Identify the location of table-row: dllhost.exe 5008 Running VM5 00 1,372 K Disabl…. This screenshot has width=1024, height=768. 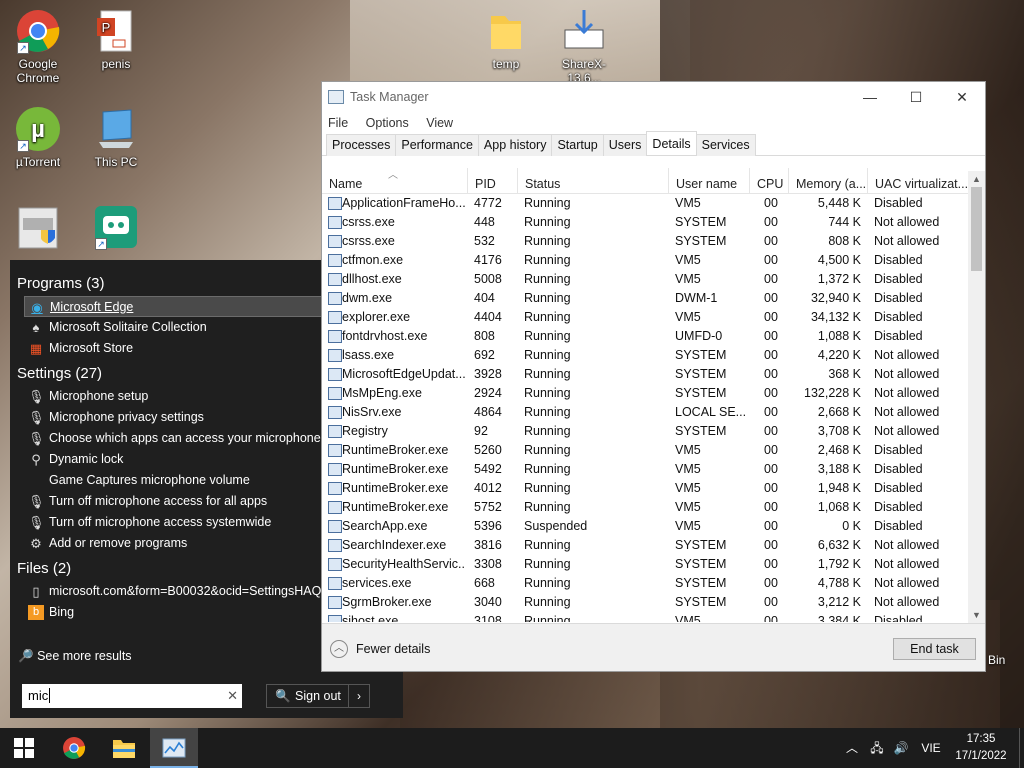
(653, 279).